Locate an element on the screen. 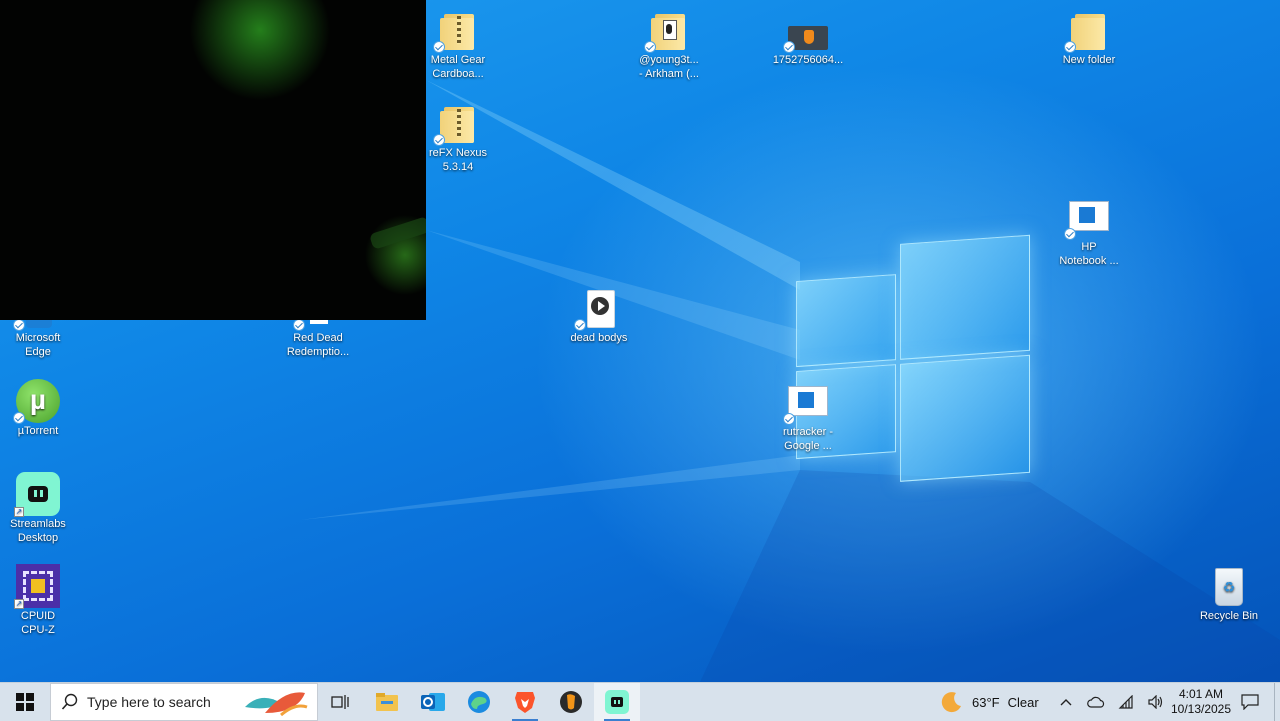  taskbar-search-box: Type here to search is located at coordinates (184, 702).